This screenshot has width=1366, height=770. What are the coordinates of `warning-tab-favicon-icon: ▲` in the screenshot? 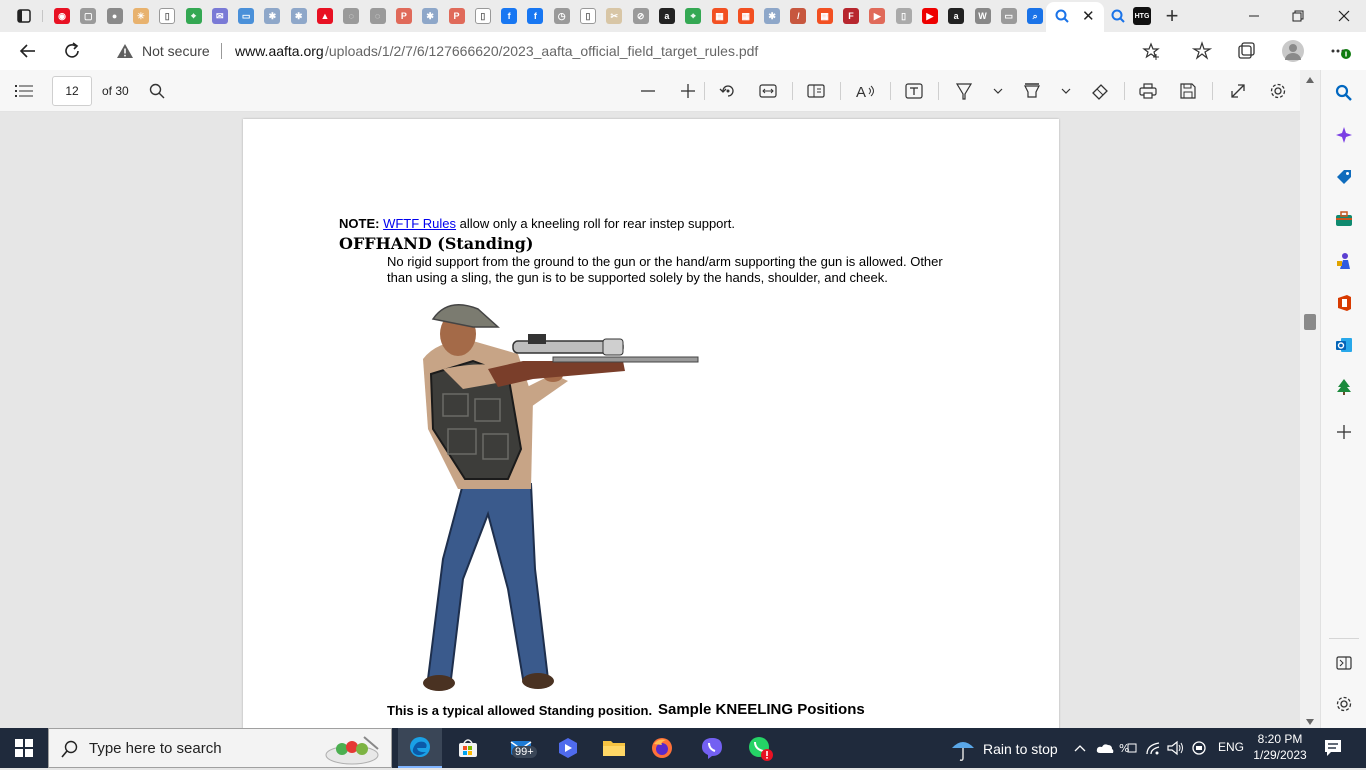 It's located at (325, 16).